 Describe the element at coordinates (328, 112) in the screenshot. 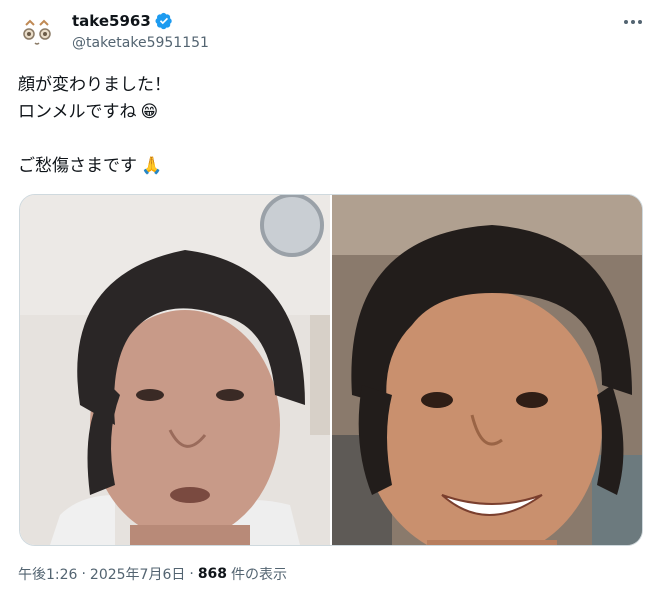

I see `tweet-line-2: ロンメルですね 😁` at that location.